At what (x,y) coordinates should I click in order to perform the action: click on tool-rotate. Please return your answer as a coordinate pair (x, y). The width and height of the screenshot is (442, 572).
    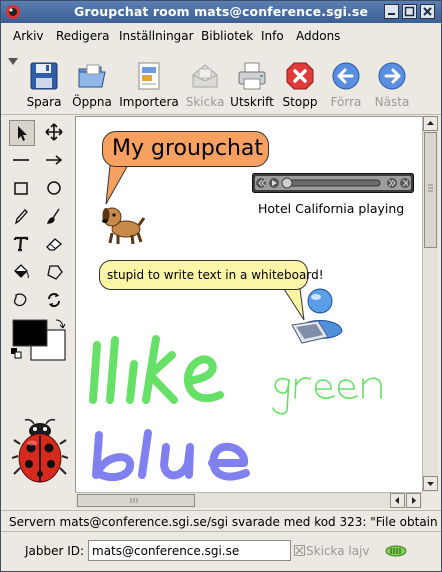
    Looking at the image, I should click on (55, 301).